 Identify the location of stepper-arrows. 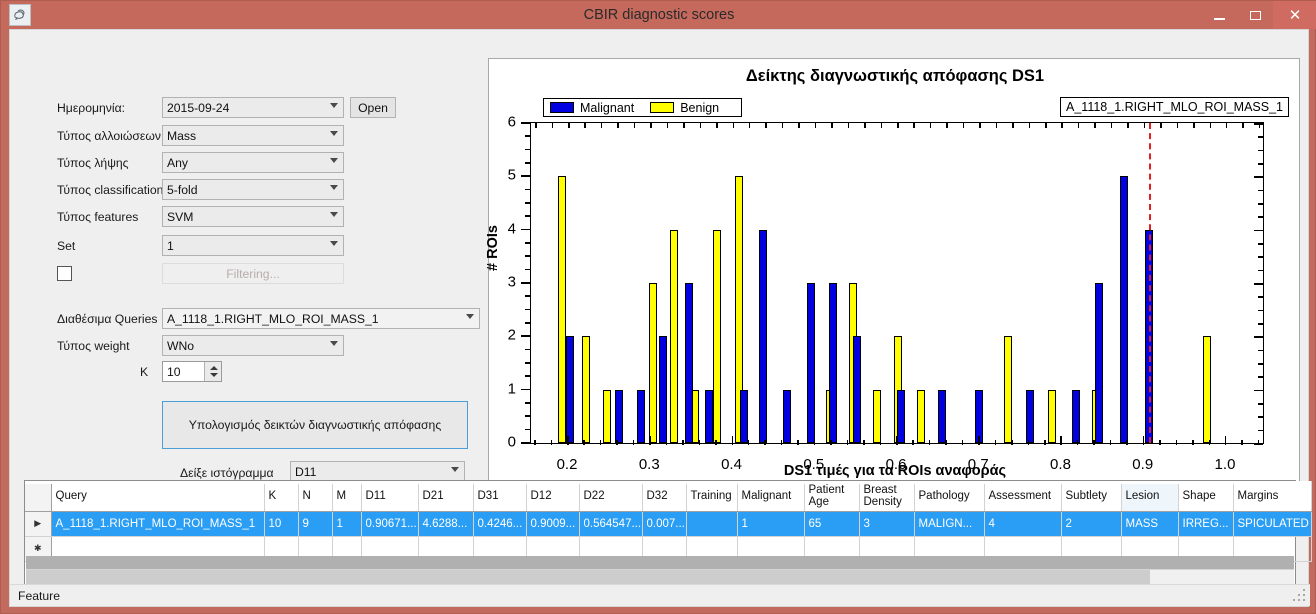
(212, 371).